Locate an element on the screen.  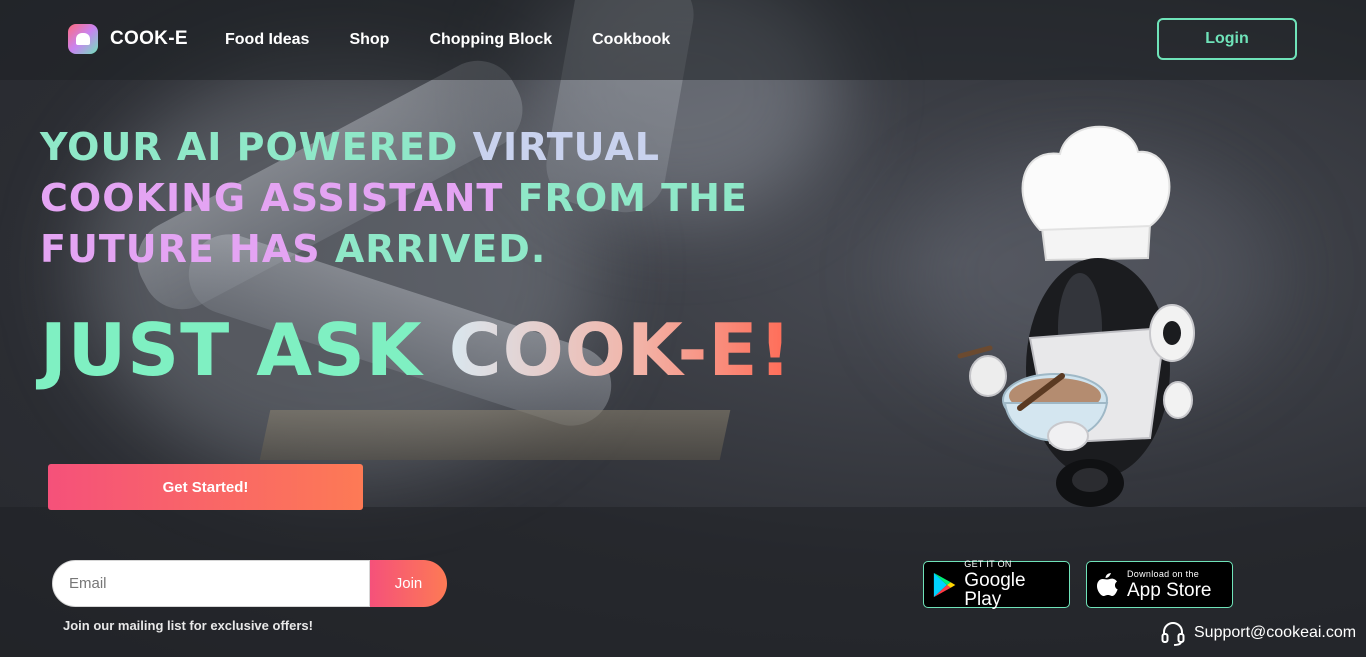
tagline-part: JUST ASK is located at coordinates (244, 350).